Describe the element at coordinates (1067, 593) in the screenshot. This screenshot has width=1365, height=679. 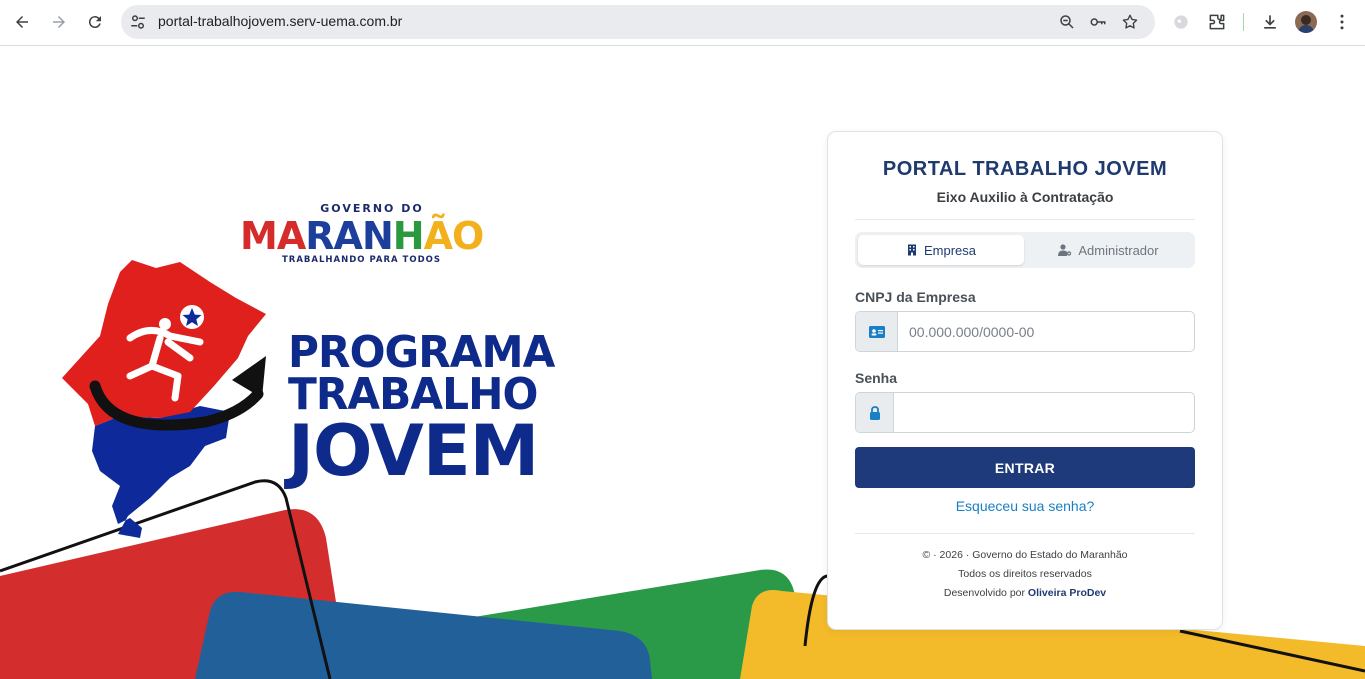
I see `footer-credits-brand: Oliveira ProDev` at that location.